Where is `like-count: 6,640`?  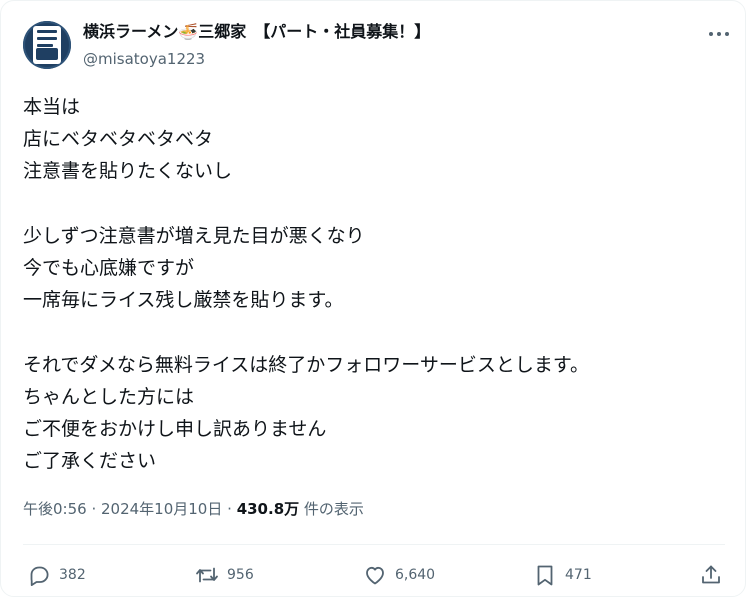 like-count: 6,640 is located at coordinates (415, 575).